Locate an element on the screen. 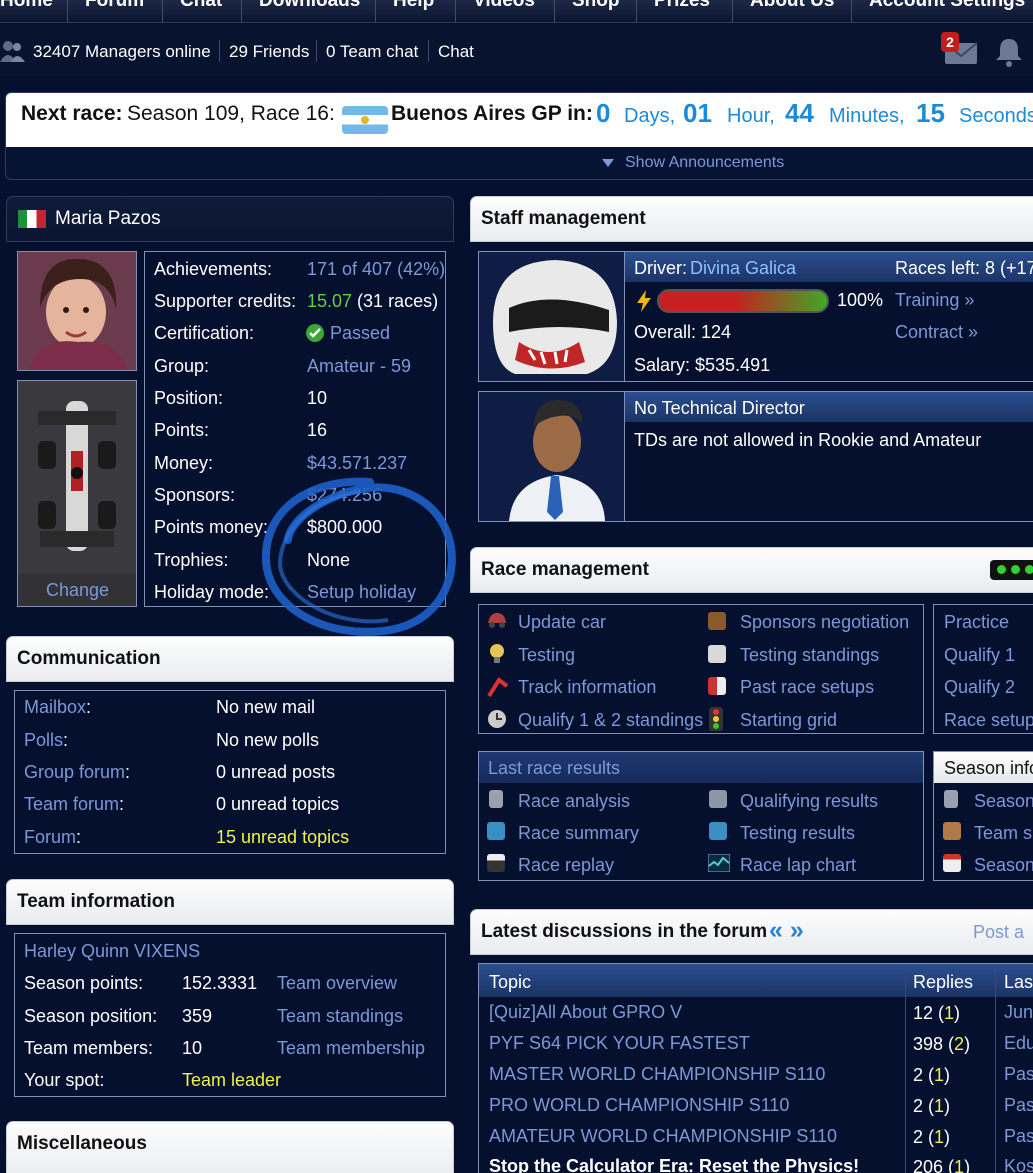  manager-name: Maria Pazos is located at coordinates (108, 219).